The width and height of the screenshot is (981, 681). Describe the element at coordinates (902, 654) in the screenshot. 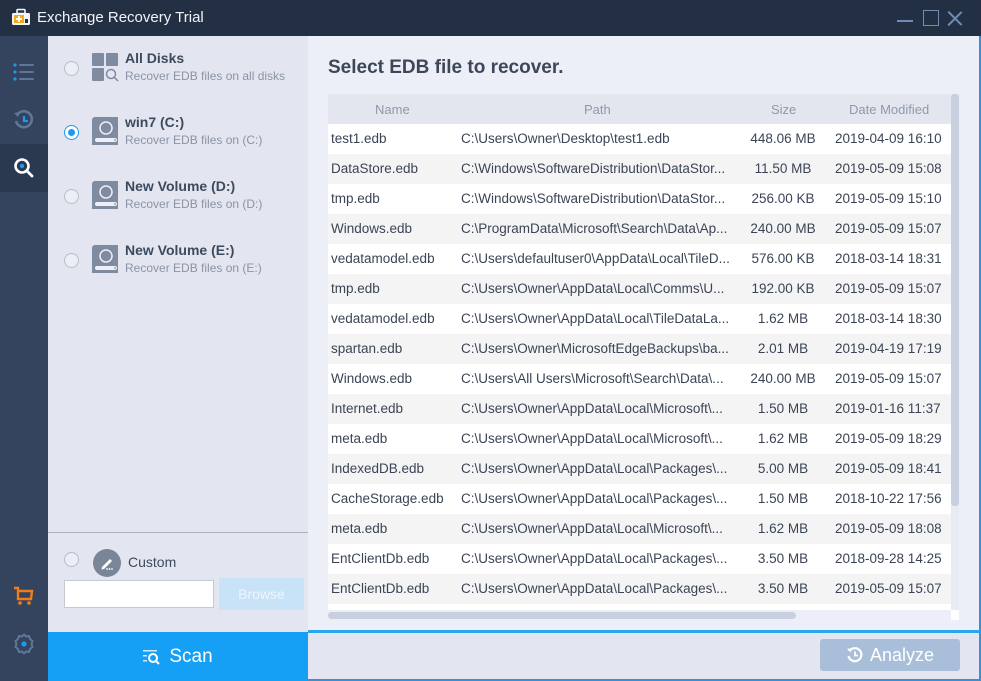

I see `analyze-label: Analyze` at that location.